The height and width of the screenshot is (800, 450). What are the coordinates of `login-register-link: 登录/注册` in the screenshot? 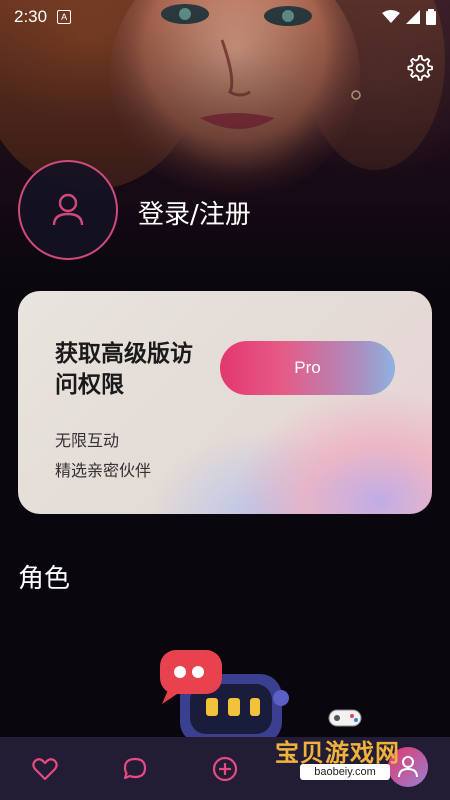 It's located at (194, 212).